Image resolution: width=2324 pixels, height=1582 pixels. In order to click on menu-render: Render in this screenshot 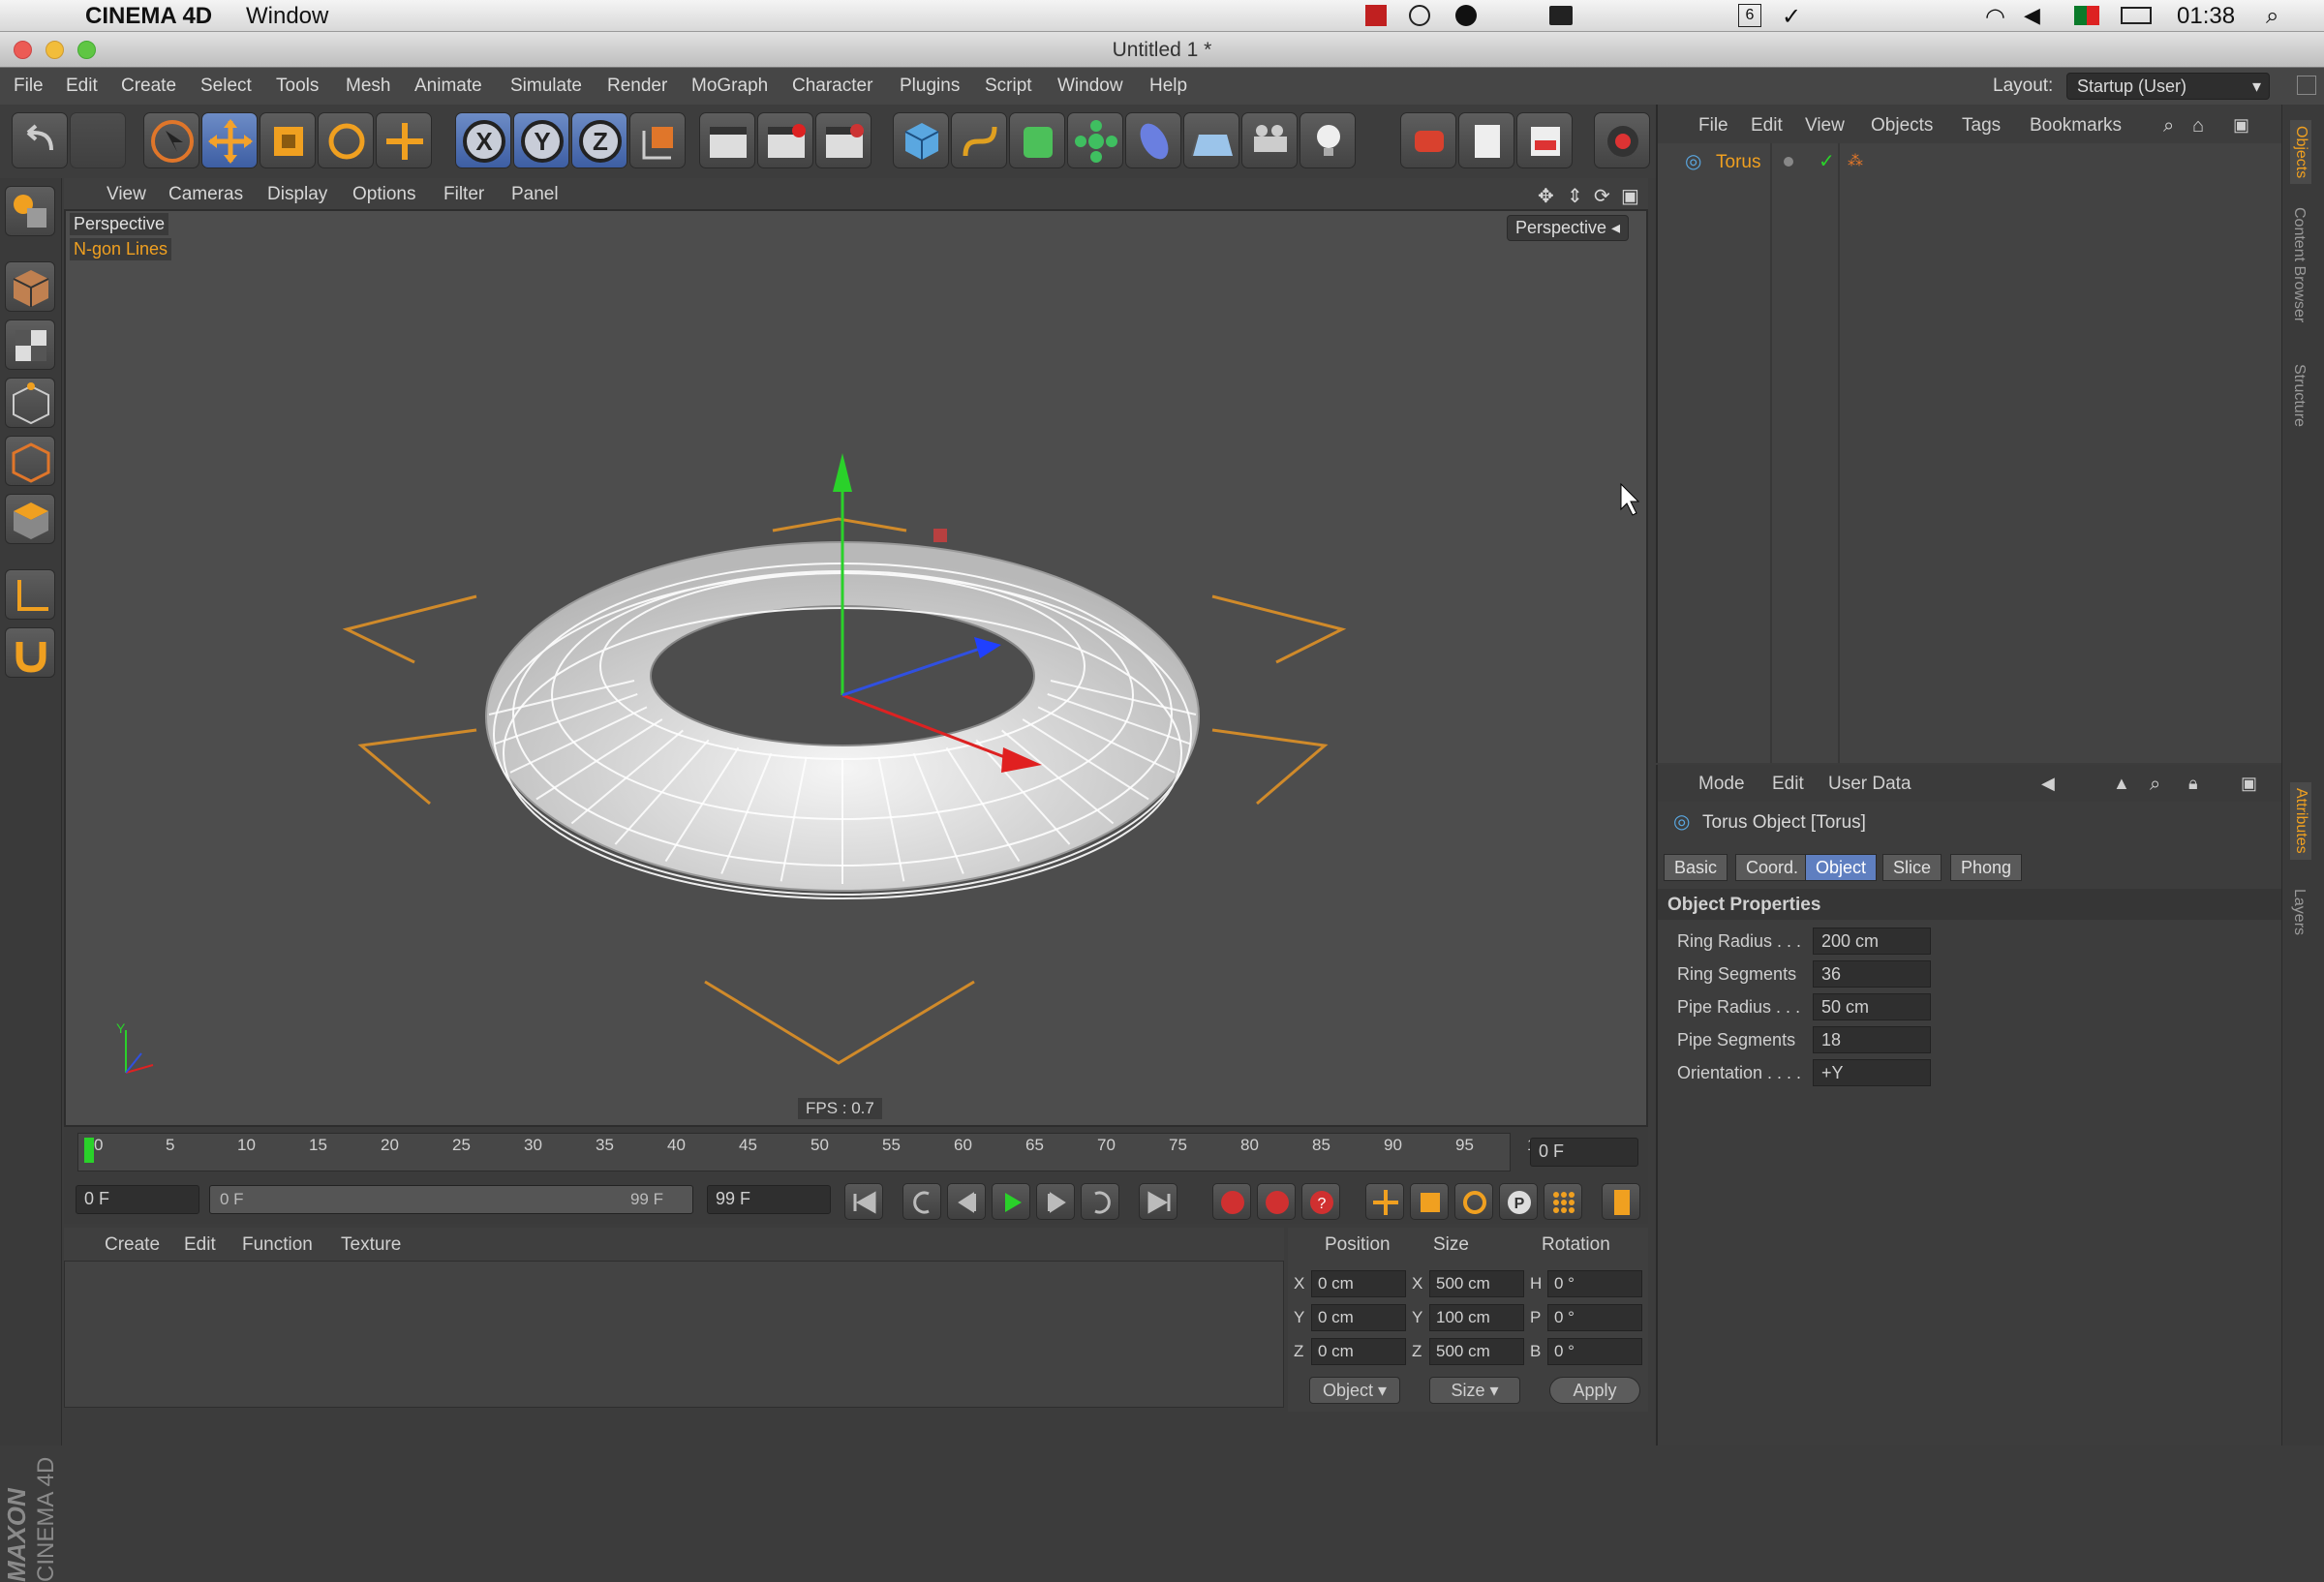, I will do `click(637, 86)`.